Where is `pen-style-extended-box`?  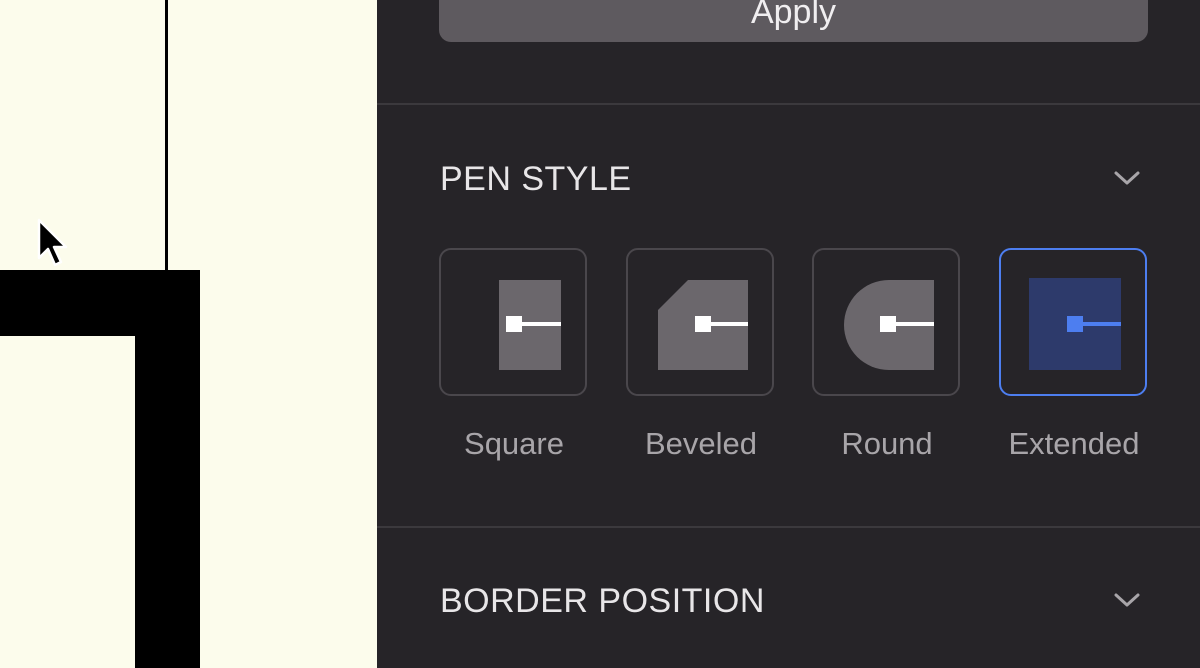 pen-style-extended-box is located at coordinates (1073, 322).